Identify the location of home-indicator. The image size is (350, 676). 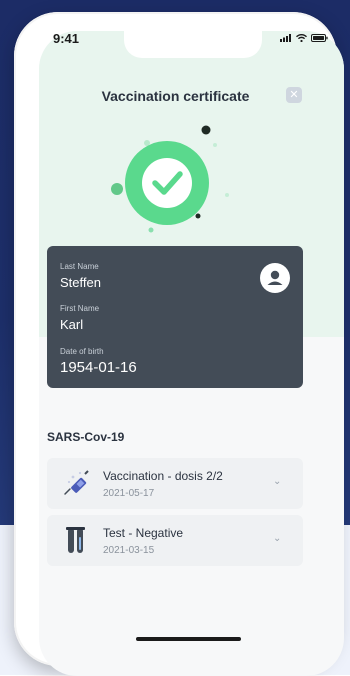
(188, 639).